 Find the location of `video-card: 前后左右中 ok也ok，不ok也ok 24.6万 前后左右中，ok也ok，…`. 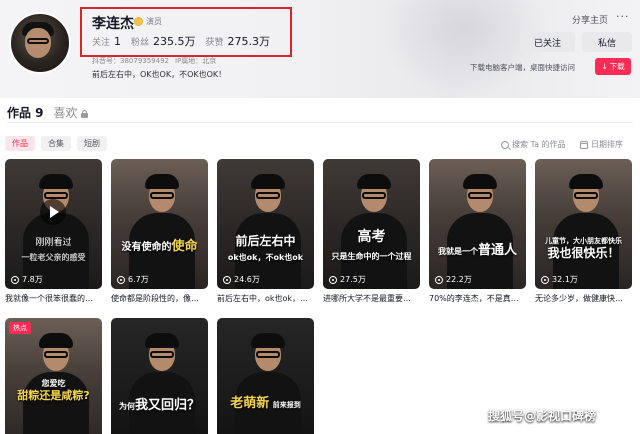

video-card: 前后左右中 ok也ok，不ok也ok 24.6万 前后左右中，ok也ok，… is located at coordinates (265, 231).